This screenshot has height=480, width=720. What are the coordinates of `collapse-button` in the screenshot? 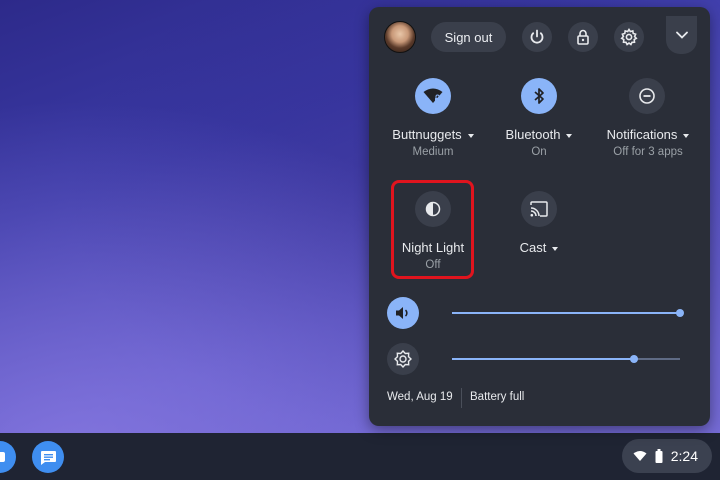 It's located at (681, 35).